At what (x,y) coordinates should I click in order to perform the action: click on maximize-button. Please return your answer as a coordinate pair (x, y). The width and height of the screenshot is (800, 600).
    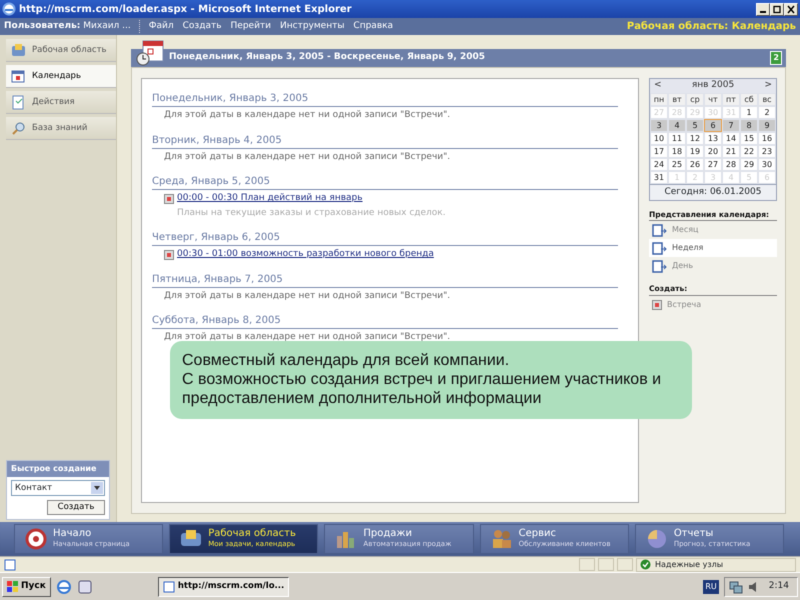
    Looking at the image, I should click on (777, 9).